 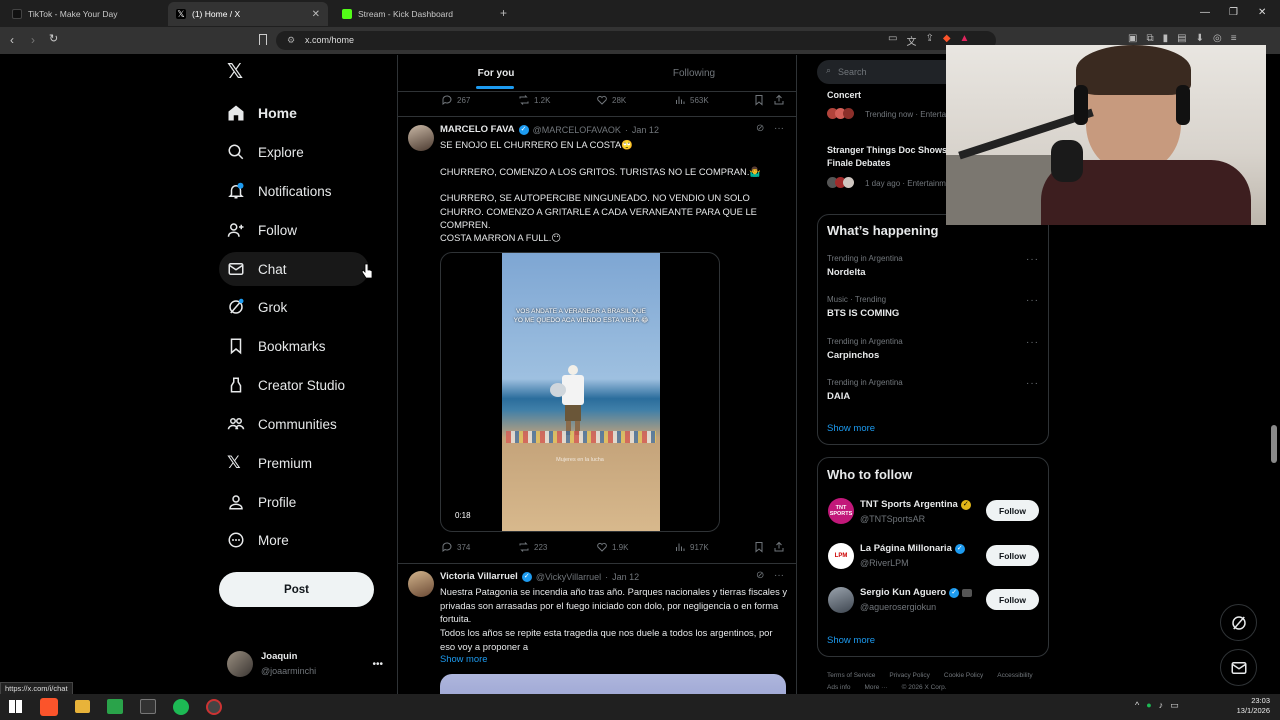 I want to click on footer-link: Cookie Policy, so click(x=963, y=676).